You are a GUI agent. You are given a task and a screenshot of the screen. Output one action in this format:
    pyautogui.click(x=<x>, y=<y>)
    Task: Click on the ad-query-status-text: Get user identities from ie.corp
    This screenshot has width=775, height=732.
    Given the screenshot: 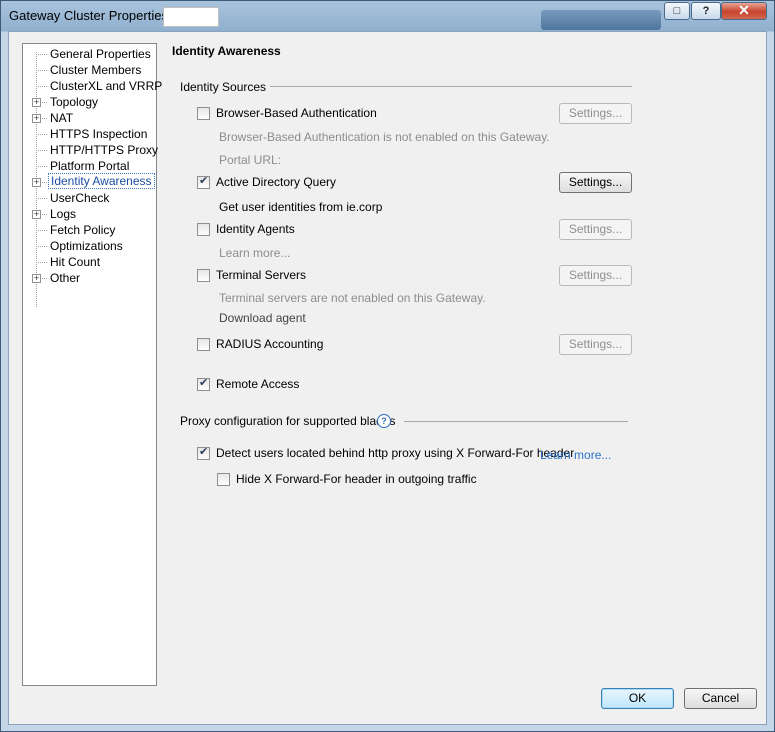 What is the action you would take?
    pyautogui.click(x=301, y=207)
    